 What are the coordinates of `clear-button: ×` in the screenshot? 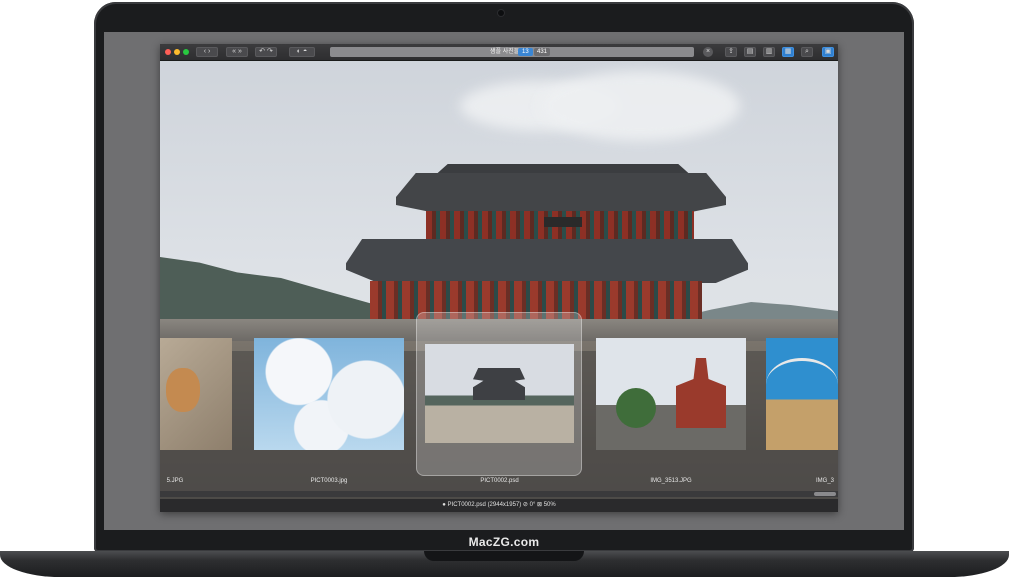 It's located at (708, 52).